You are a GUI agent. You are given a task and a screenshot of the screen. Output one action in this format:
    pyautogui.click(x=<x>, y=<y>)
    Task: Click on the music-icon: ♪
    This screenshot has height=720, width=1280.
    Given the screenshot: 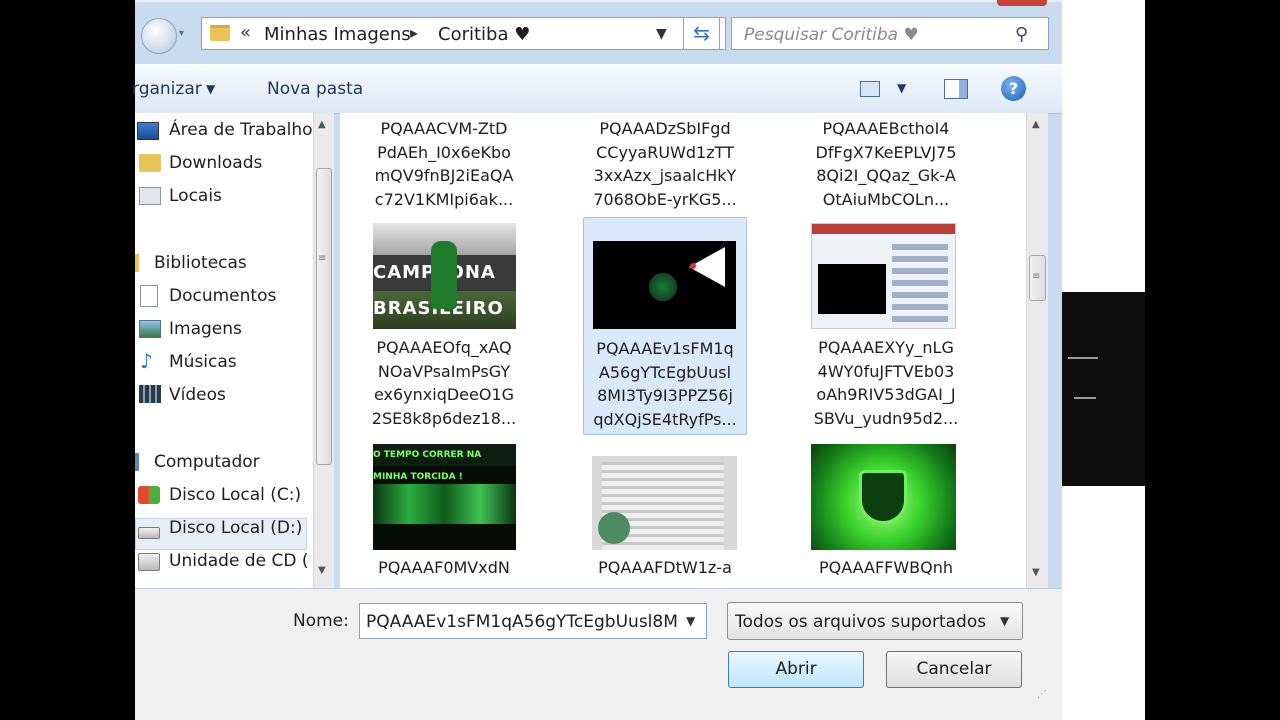 What is the action you would take?
    pyautogui.click(x=146, y=361)
    